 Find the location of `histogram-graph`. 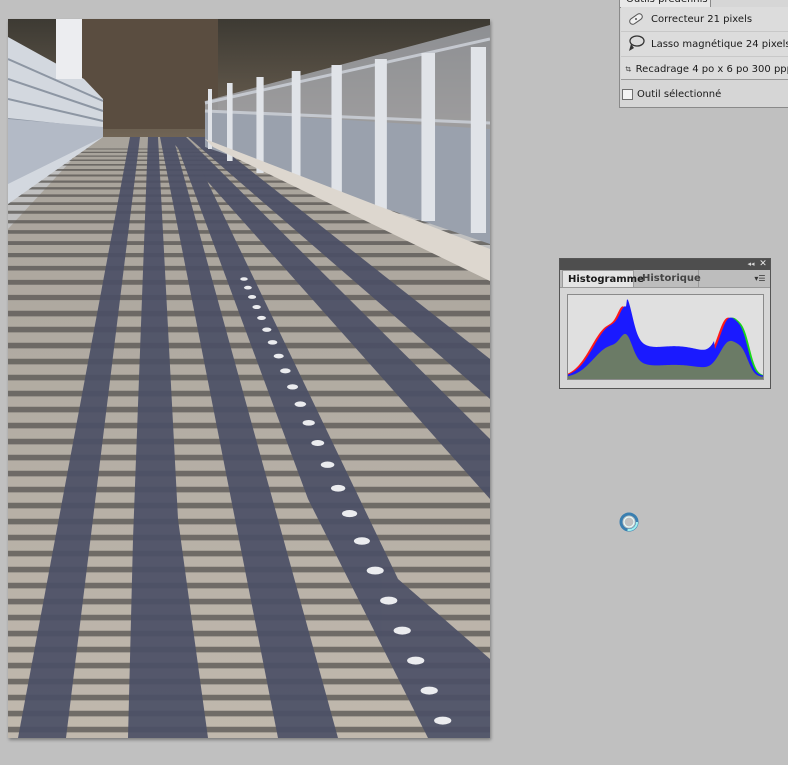

histogram-graph is located at coordinates (665, 339).